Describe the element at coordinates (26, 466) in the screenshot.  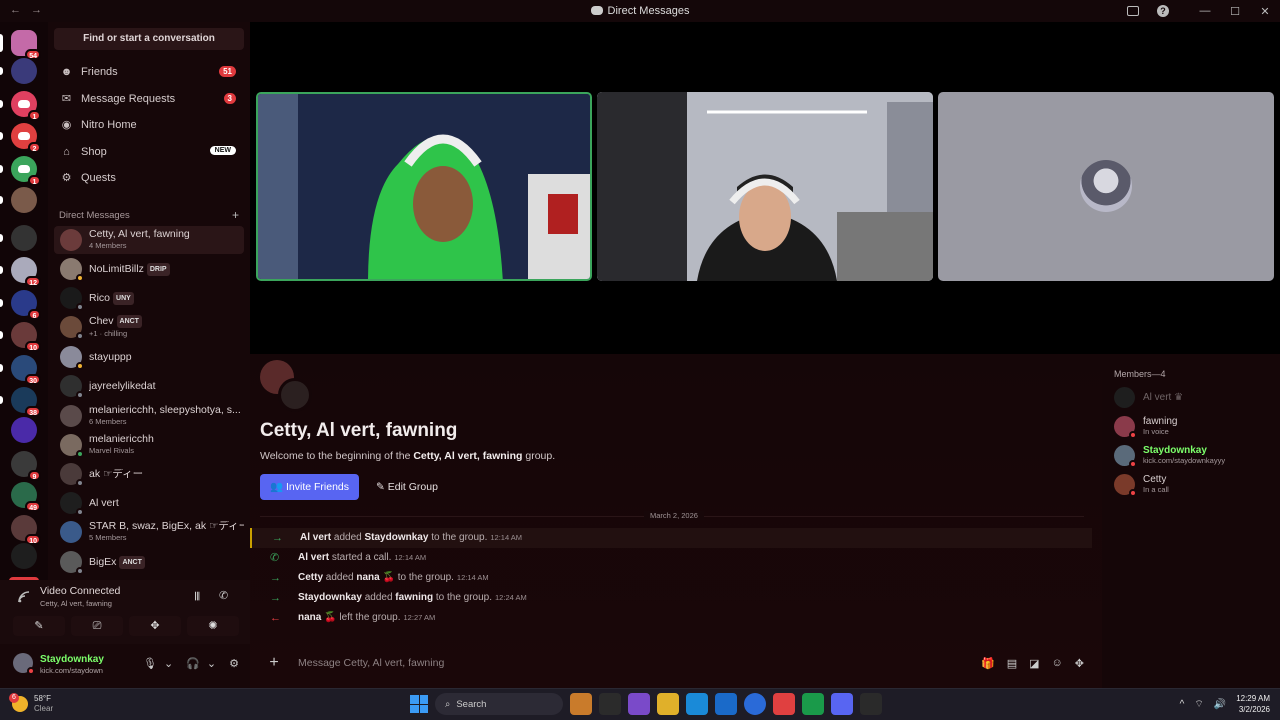
I see `server-icon: 9` at that location.